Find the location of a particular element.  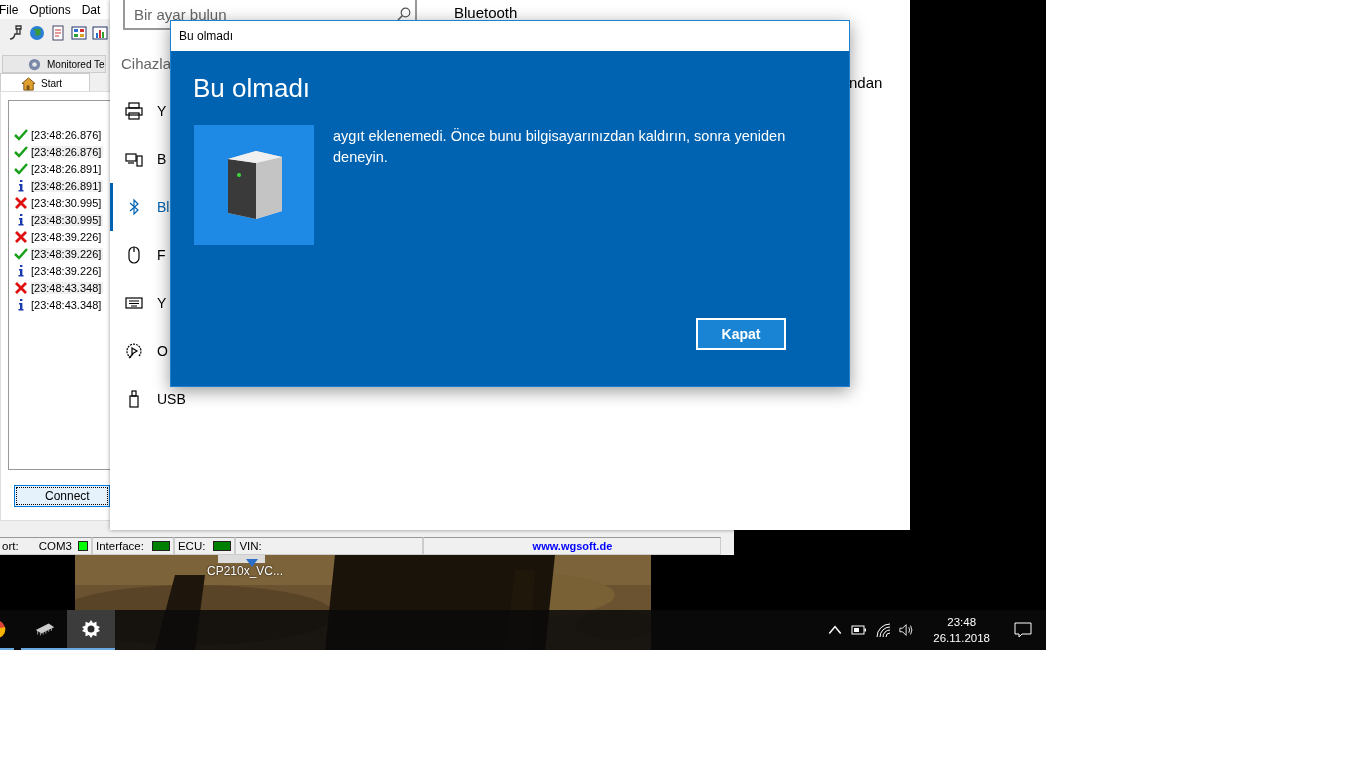

chart-icon is located at coordinates (100, 33).